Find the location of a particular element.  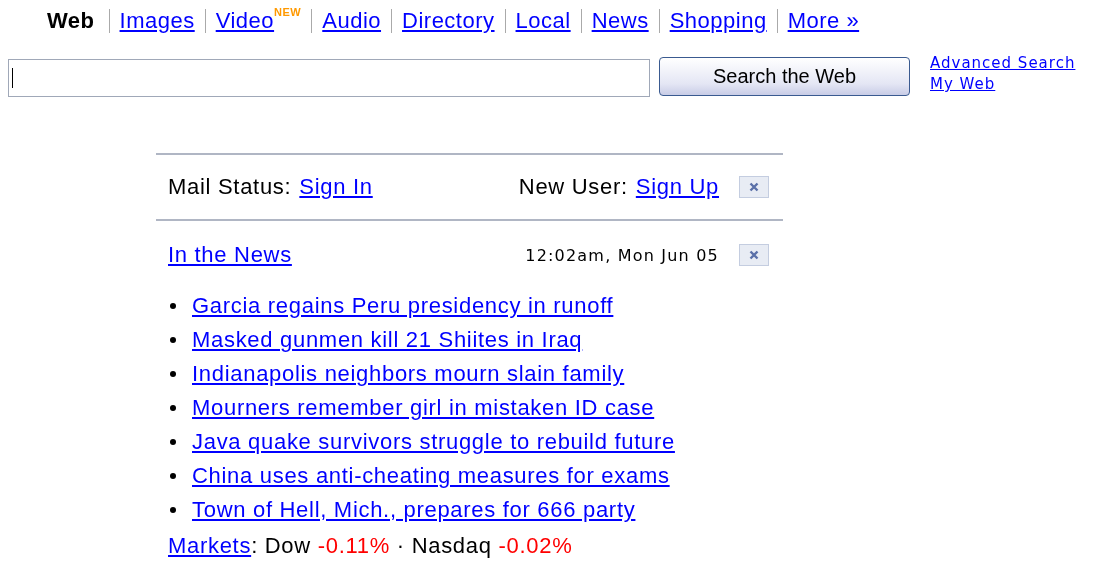

search-link: My Web is located at coordinates (1003, 84).